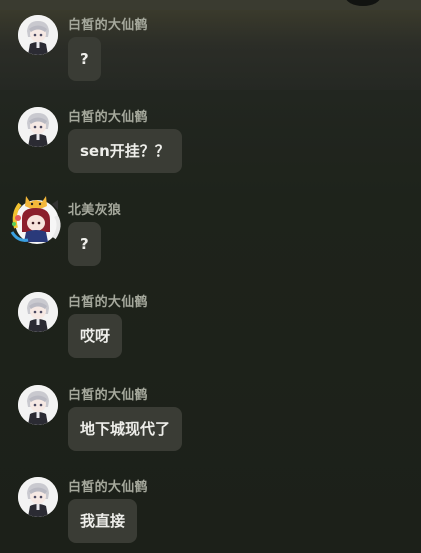 This screenshot has height=553, width=421. Describe the element at coordinates (95, 336) in the screenshot. I see `message-bubble: 哎呀` at that location.